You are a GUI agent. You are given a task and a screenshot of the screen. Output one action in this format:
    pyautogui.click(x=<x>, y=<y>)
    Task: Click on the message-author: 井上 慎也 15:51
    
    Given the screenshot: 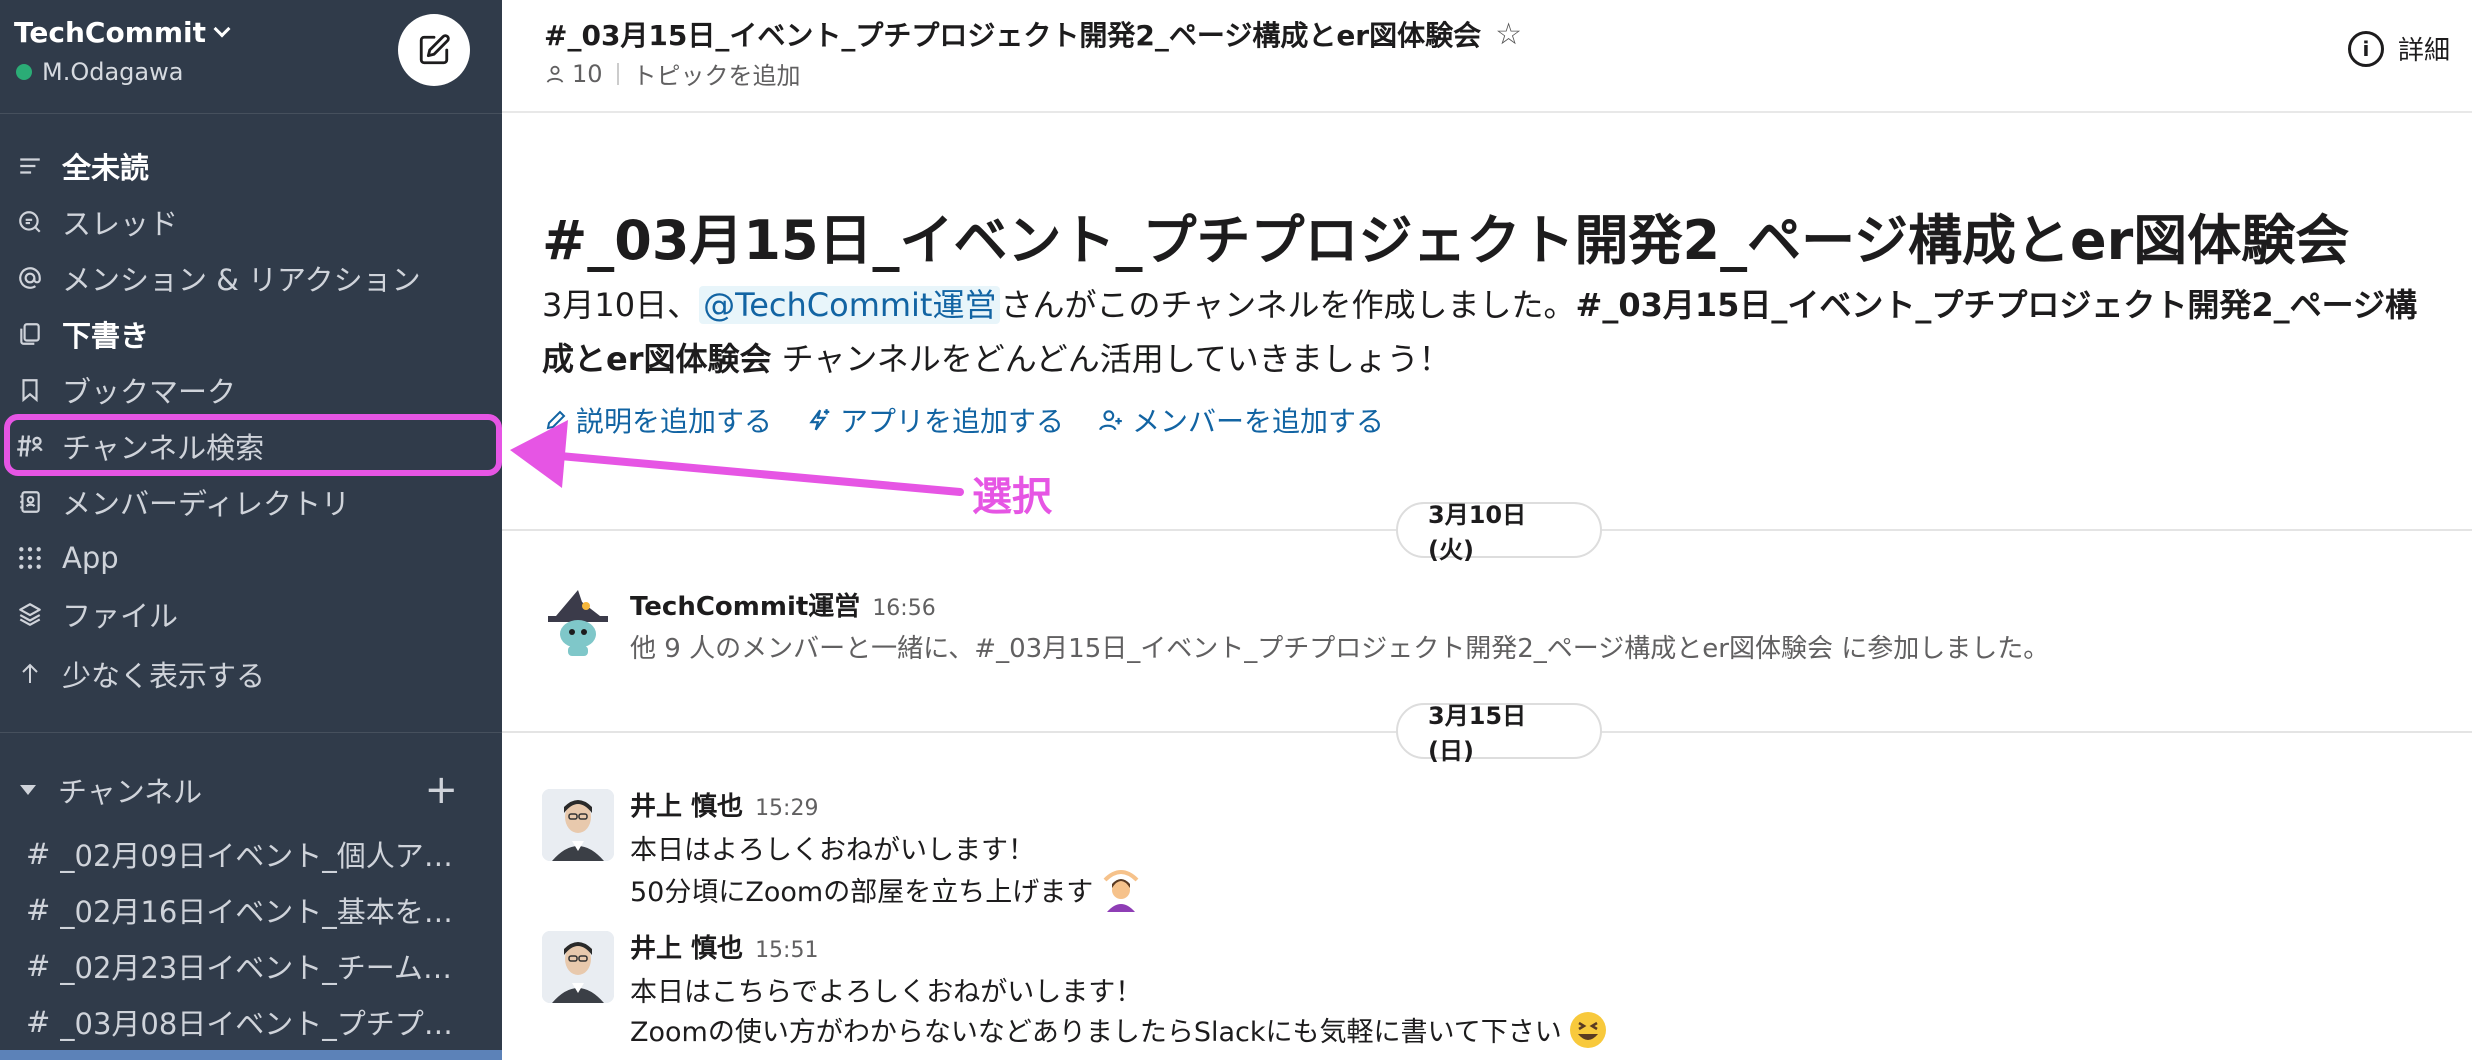 What is the action you would take?
    pyautogui.click(x=724, y=946)
    